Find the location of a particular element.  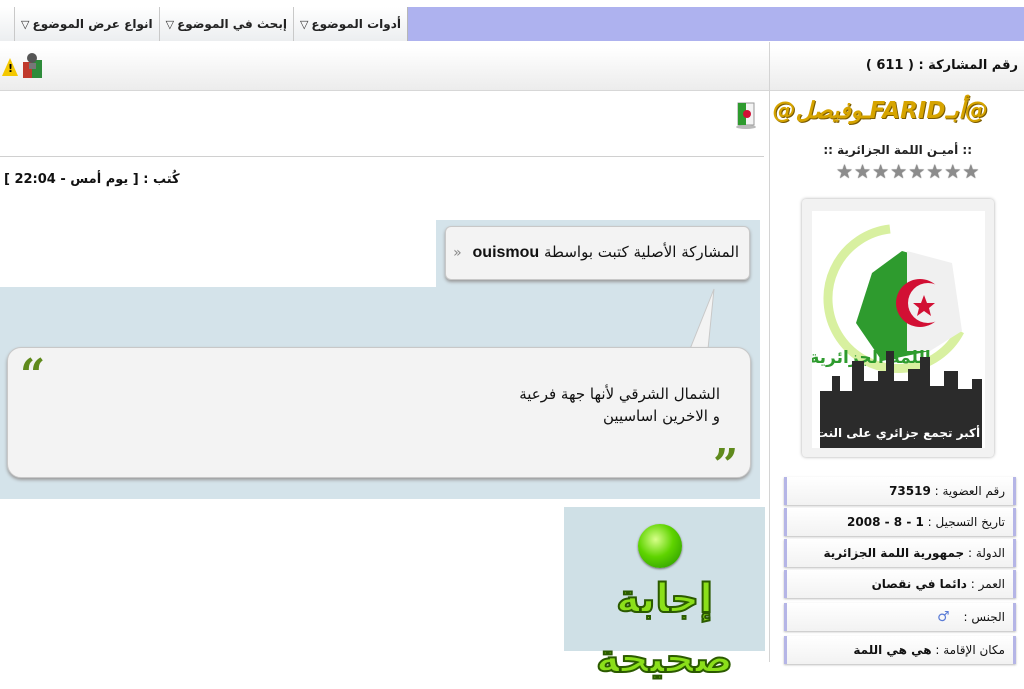

post-separator is located at coordinates (382, 156).